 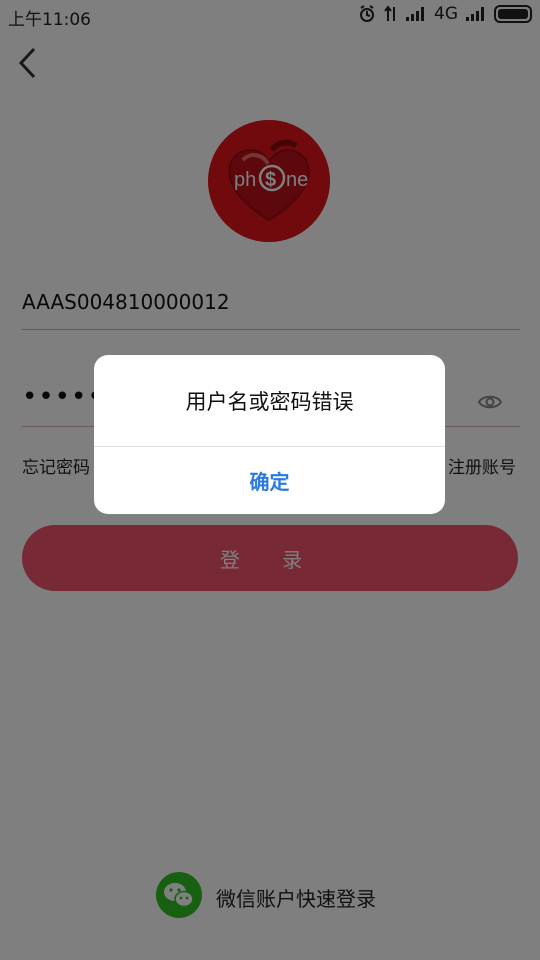 I want to click on dialog-confirm-button: 确定, so click(x=269, y=480).